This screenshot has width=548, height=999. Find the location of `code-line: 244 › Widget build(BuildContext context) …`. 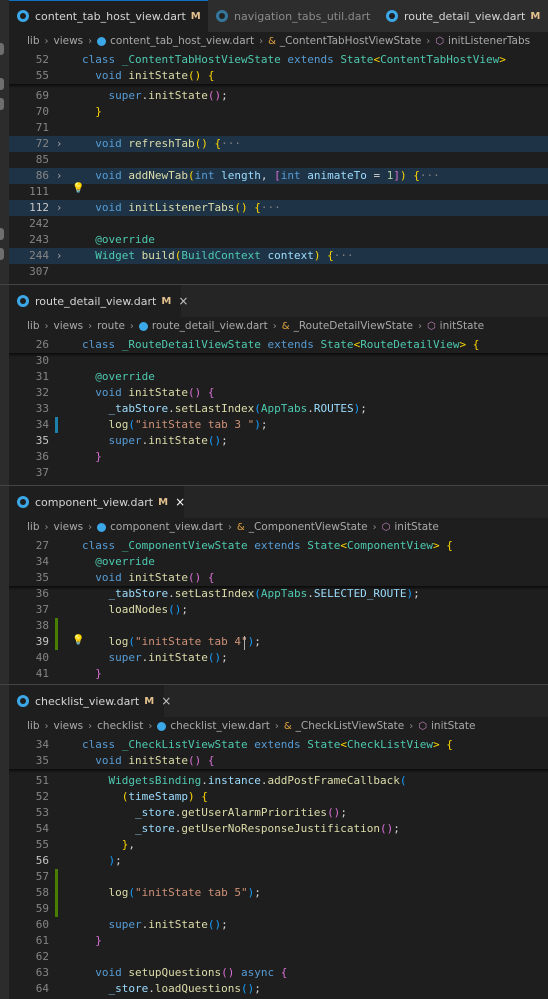

code-line: 244 › Widget build(BuildContext context) … is located at coordinates (278, 256).